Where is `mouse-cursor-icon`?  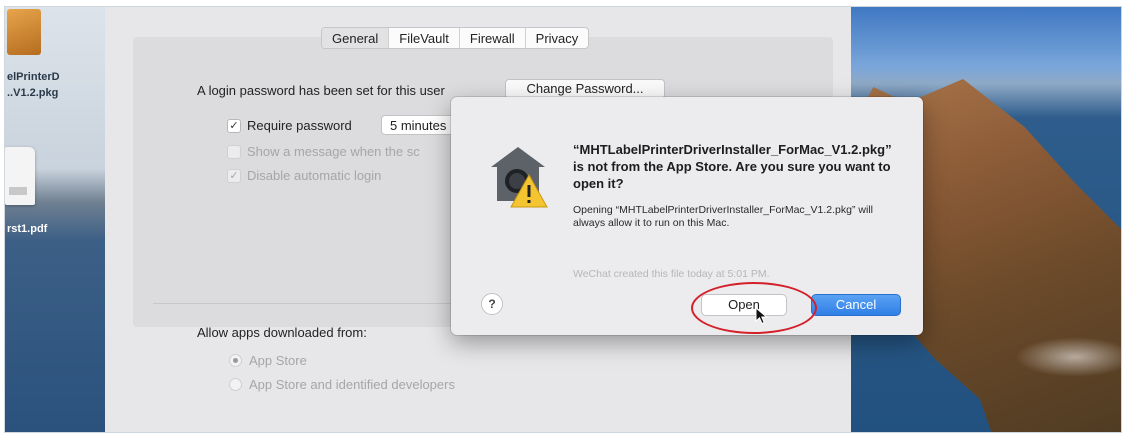
mouse-cursor-icon is located at coordinates (761, 316).